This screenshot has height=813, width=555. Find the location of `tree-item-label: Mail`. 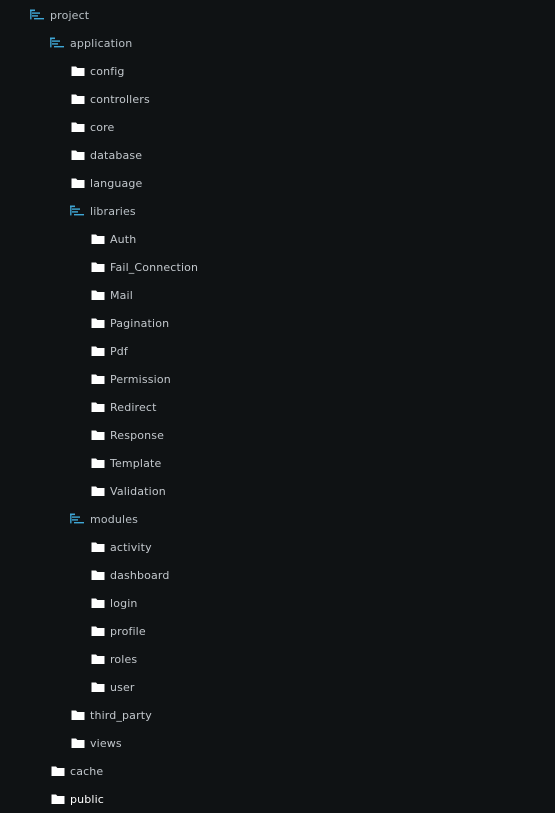

tree-item-label: Mail is located at coordinates (121, 295).